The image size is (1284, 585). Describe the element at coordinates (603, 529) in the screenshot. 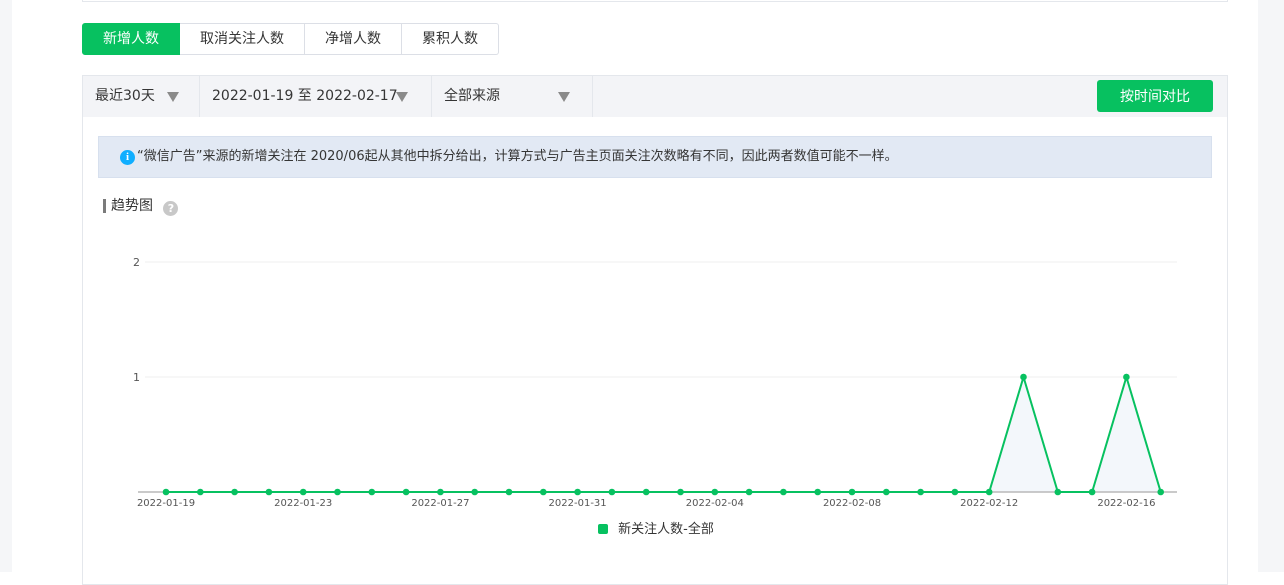

I see `legend-swatch` at that location.